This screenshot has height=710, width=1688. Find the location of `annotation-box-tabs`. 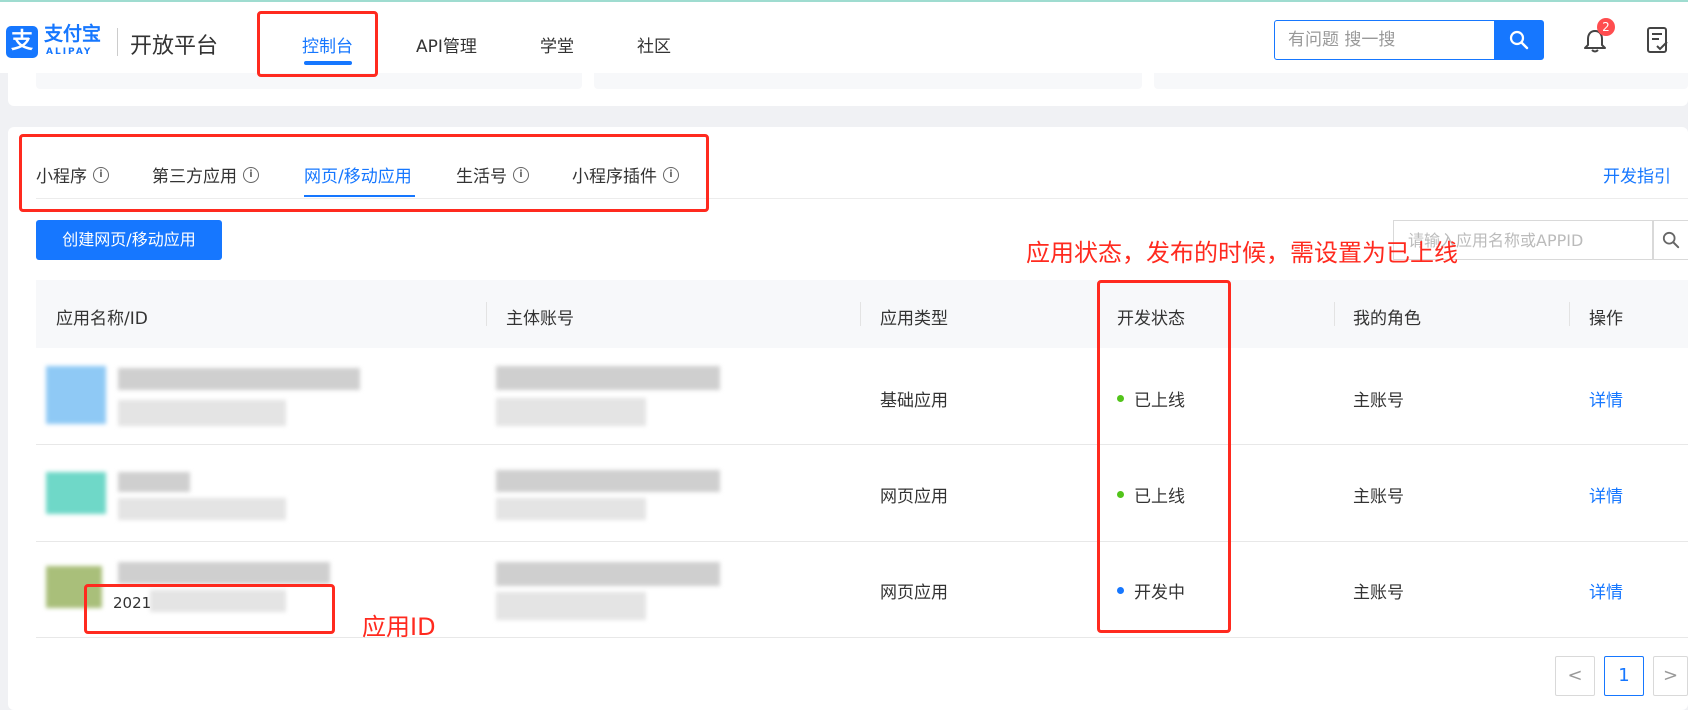

annotation-box-tabs is located at coordinates (364, 173).